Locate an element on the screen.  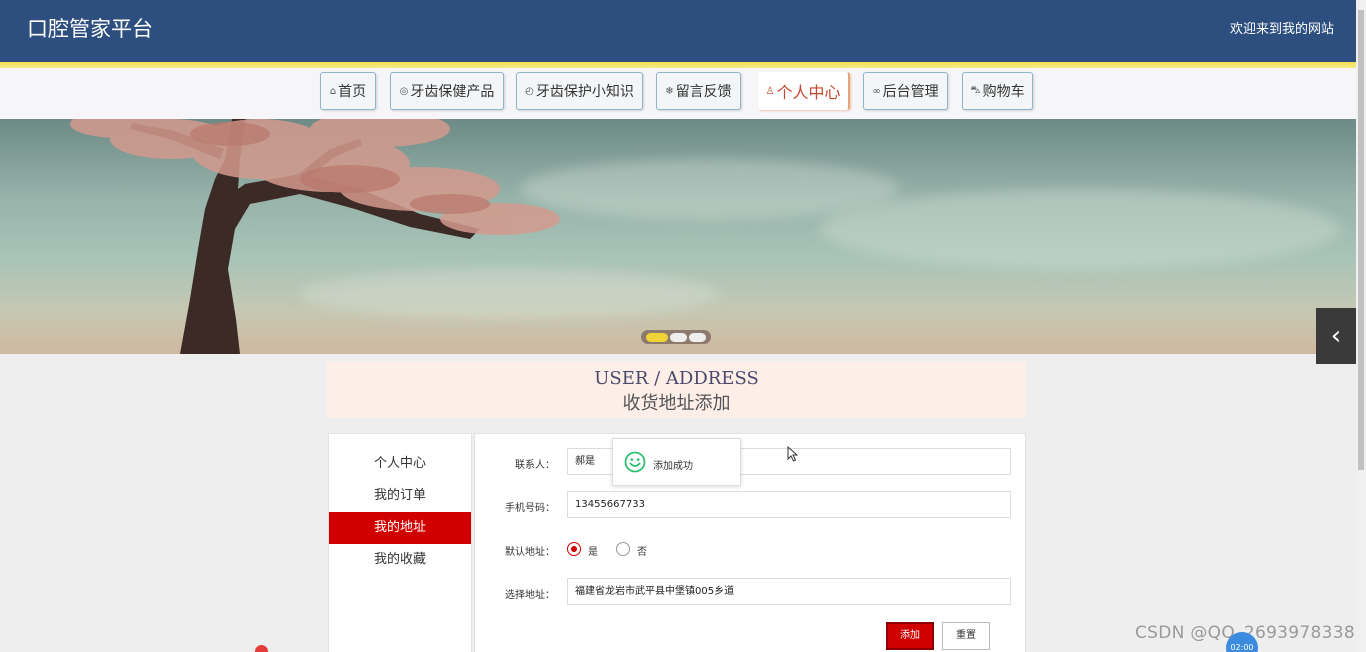
phone-input: 13455667733 is located at coordinates (789, 504).